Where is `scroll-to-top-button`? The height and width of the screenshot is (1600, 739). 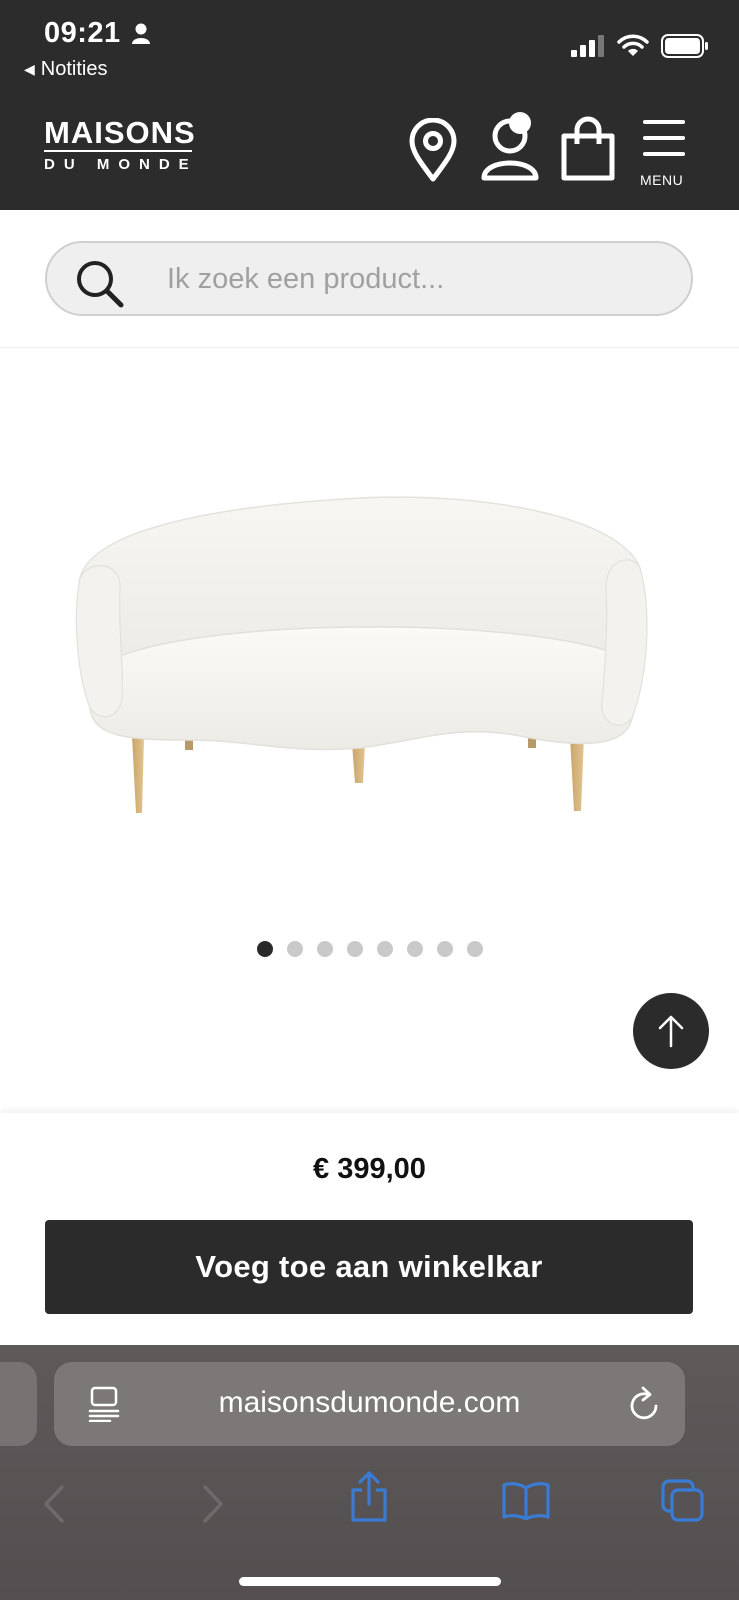 scroll-to-top-button is located at coordinates (671, 1031).